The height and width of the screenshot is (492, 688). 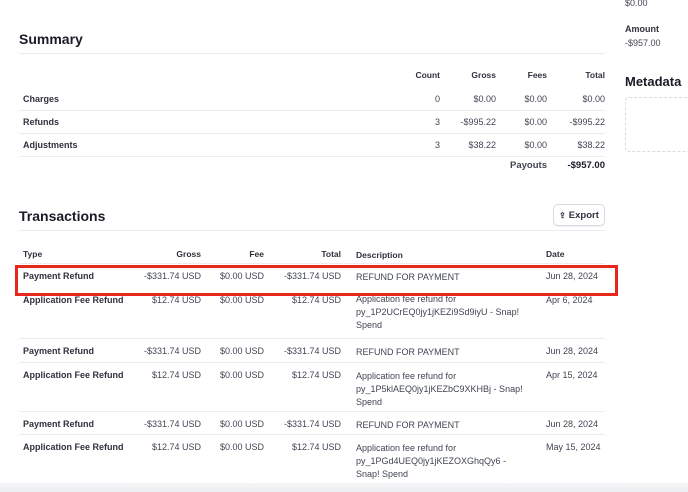 I want to click on transactions-title: Transactions, so click(x=62, y=216).